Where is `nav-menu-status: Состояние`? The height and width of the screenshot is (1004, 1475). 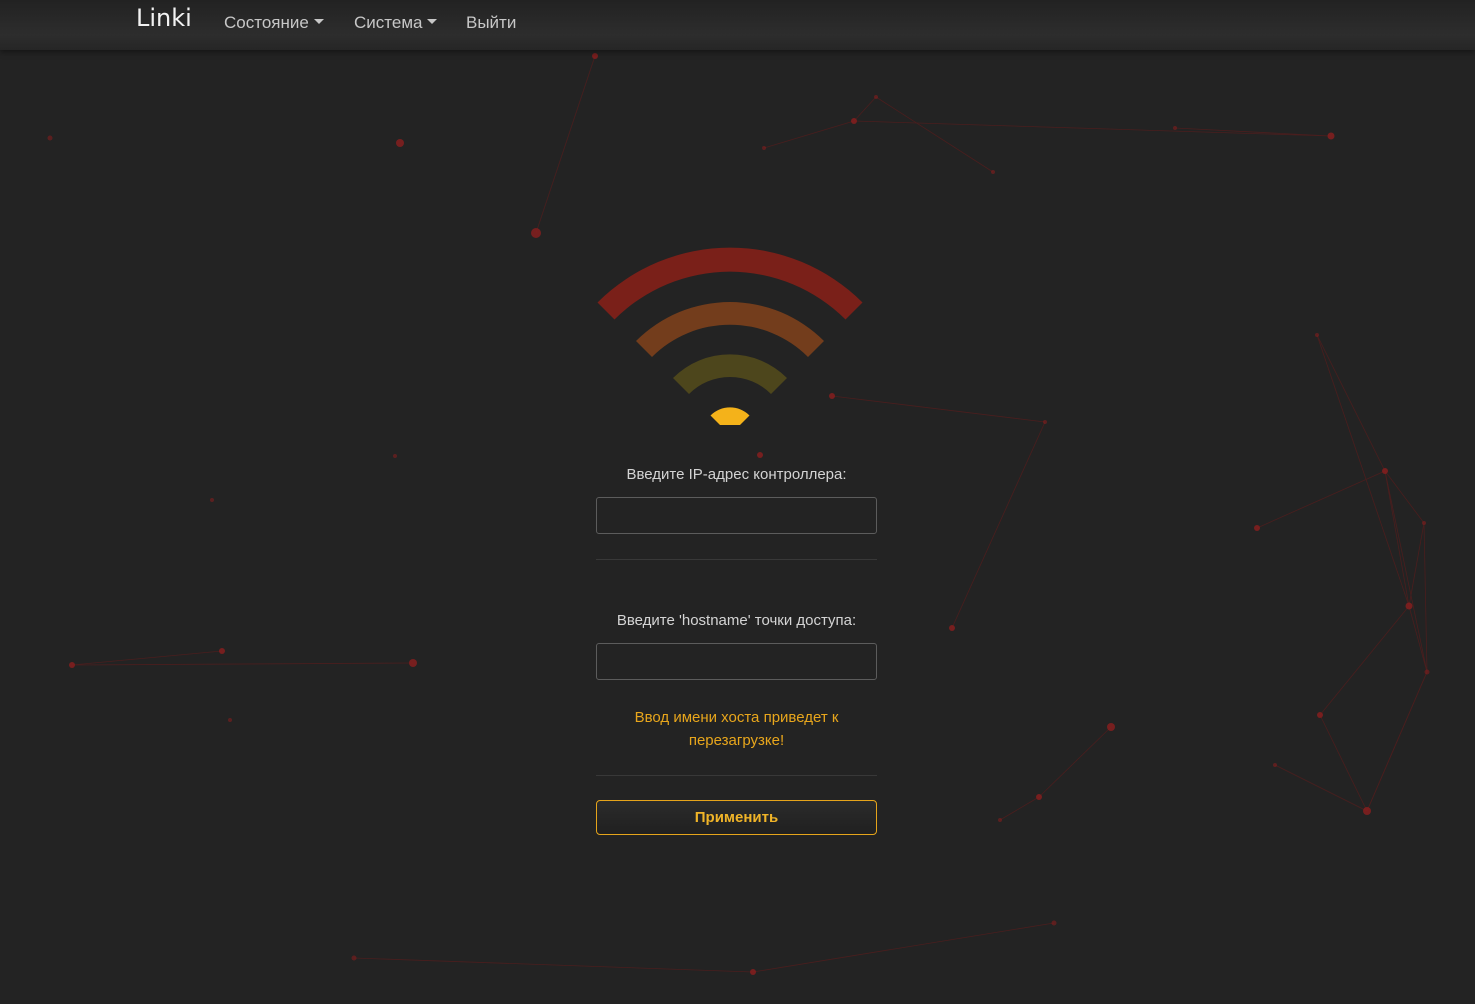 nav-menu-status: Состояние is located at coordinates (274, 23).